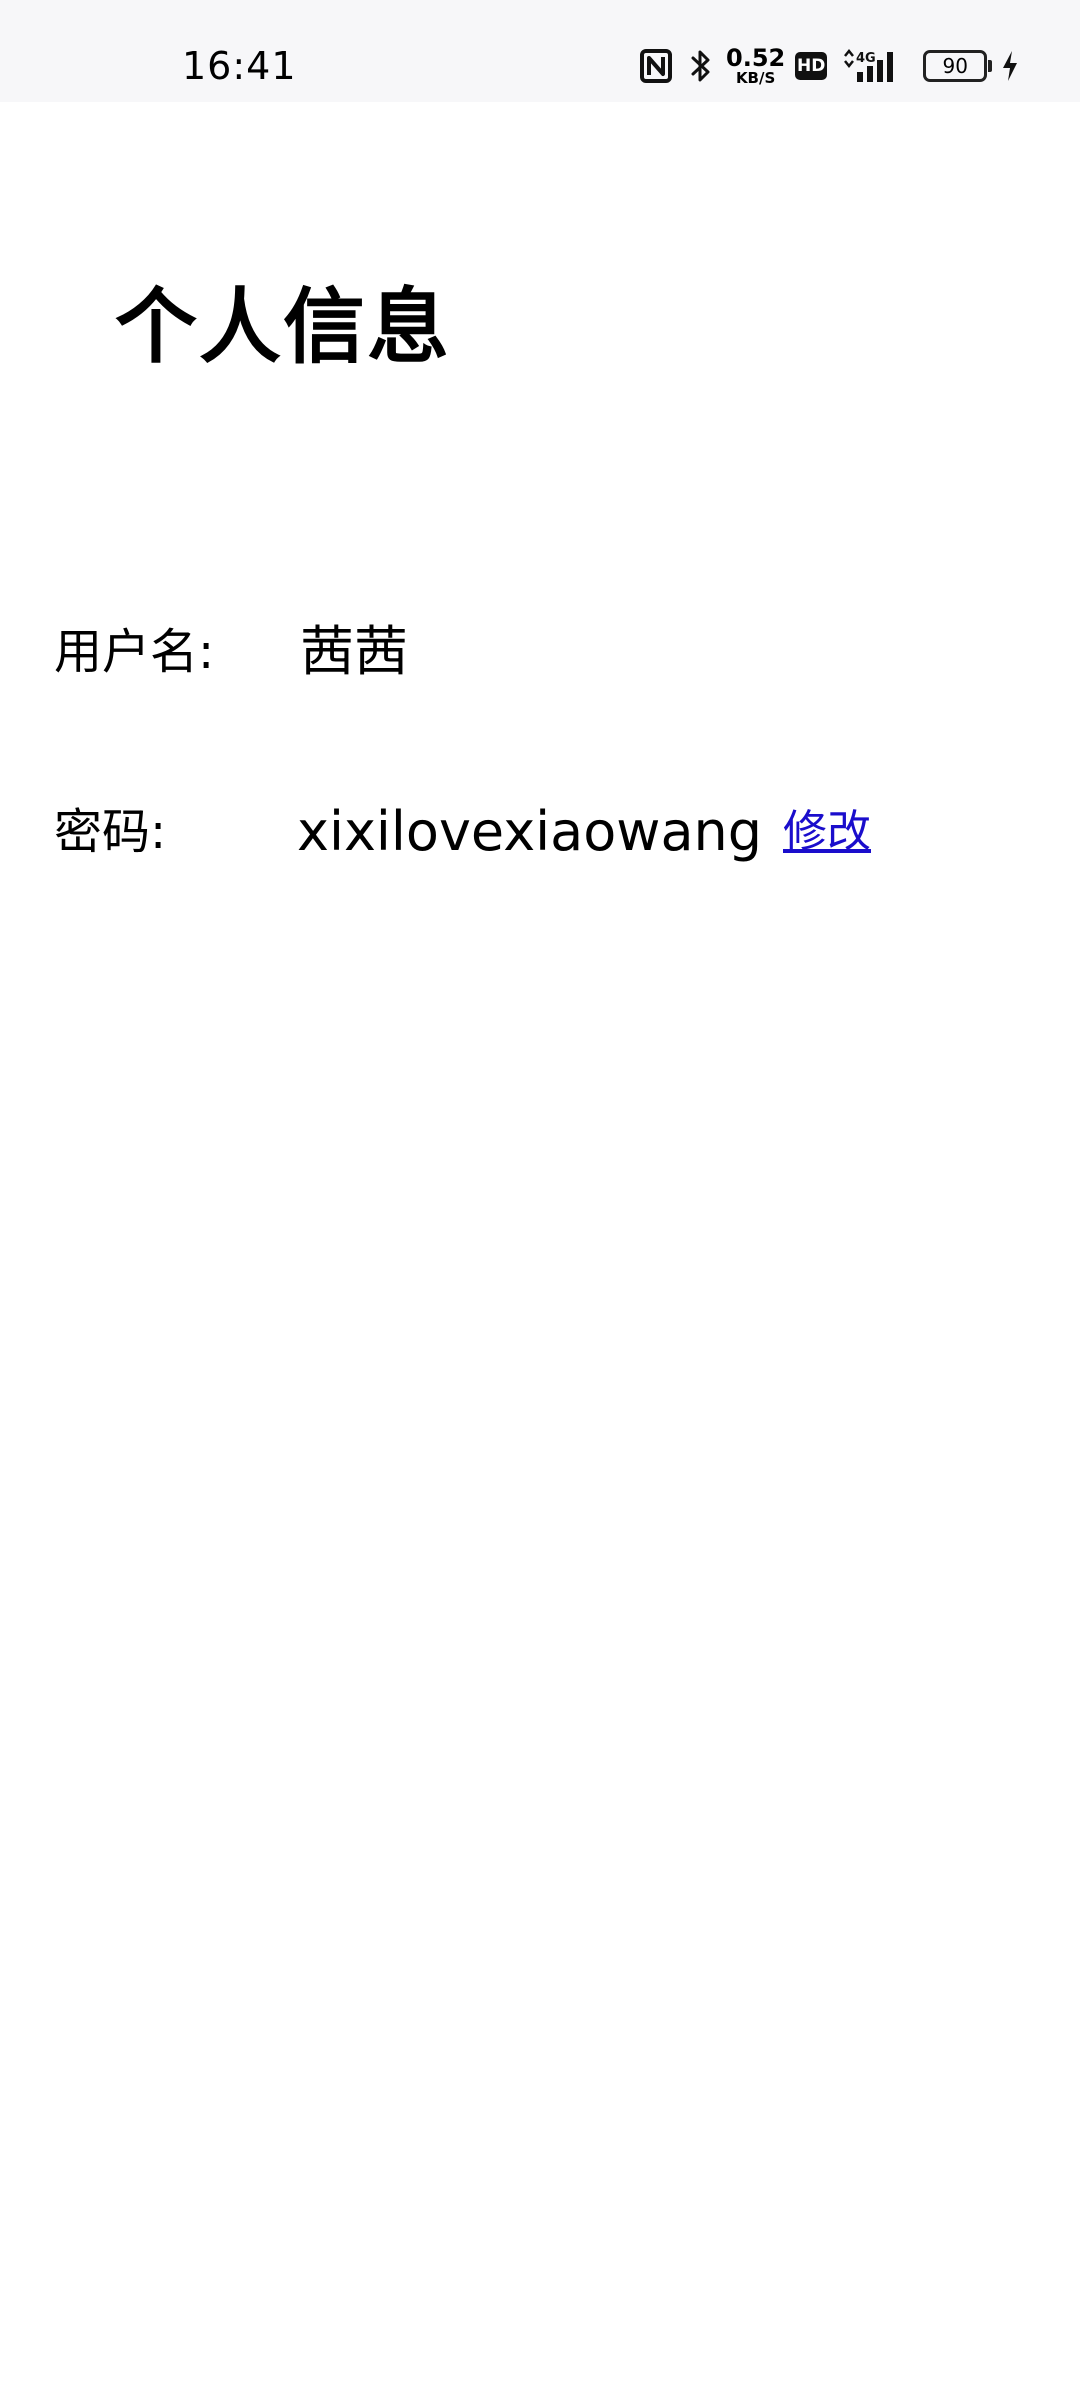  What do you see at coordinates (354, 651) in the screenshot?
I see `username-value: 茜茜` at bounding box center [354, 651].